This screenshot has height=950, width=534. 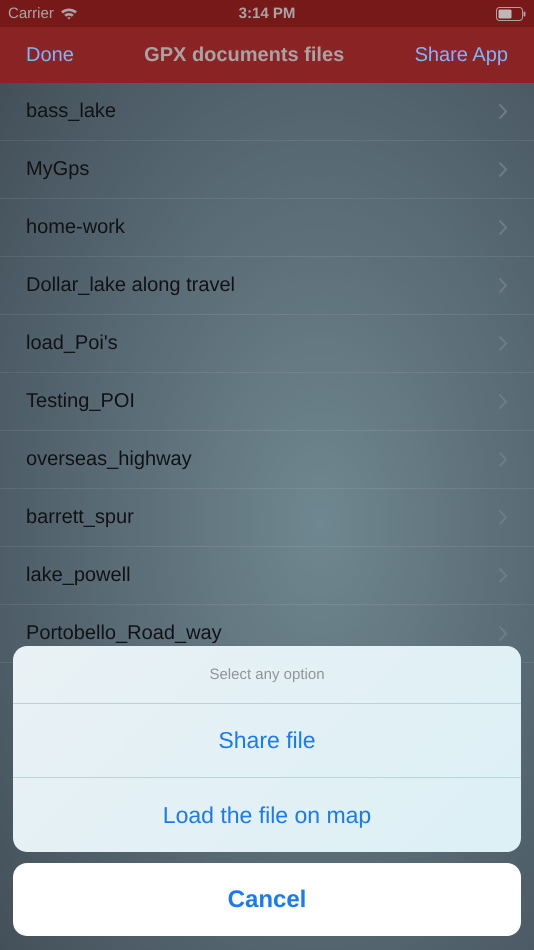 I want to click on file-name: lake_powell, so click(x=78, y=575).